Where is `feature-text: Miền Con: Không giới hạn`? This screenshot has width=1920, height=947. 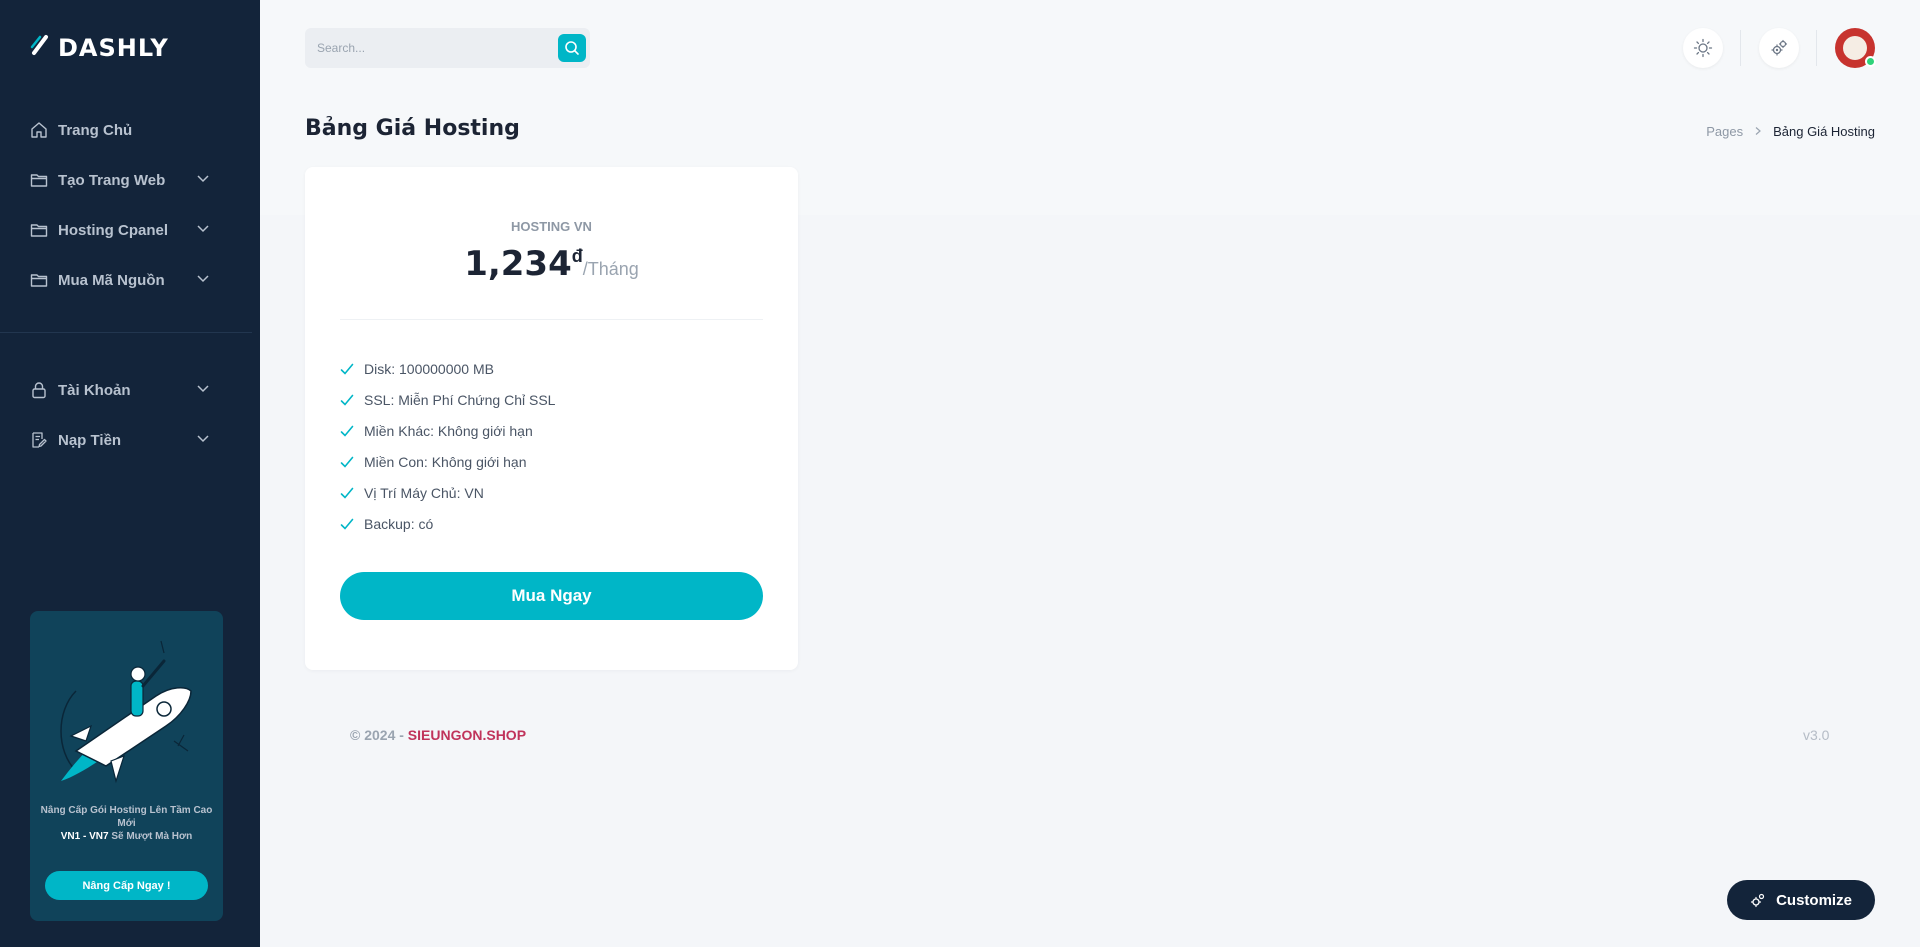 feature-text: Miền Con: Không giới hạn is located at coordinates (445, 461).